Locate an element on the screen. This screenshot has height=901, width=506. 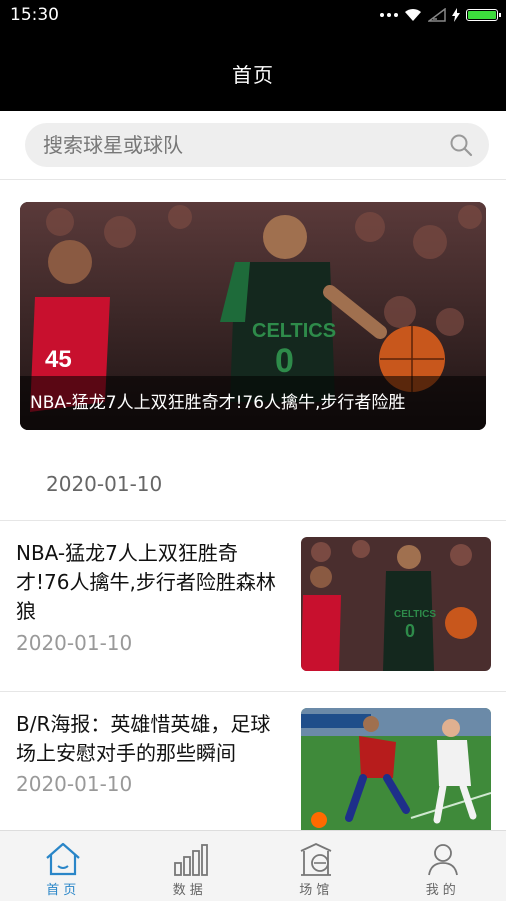
tab-label: 数据 is located at coordinates (190, 888).